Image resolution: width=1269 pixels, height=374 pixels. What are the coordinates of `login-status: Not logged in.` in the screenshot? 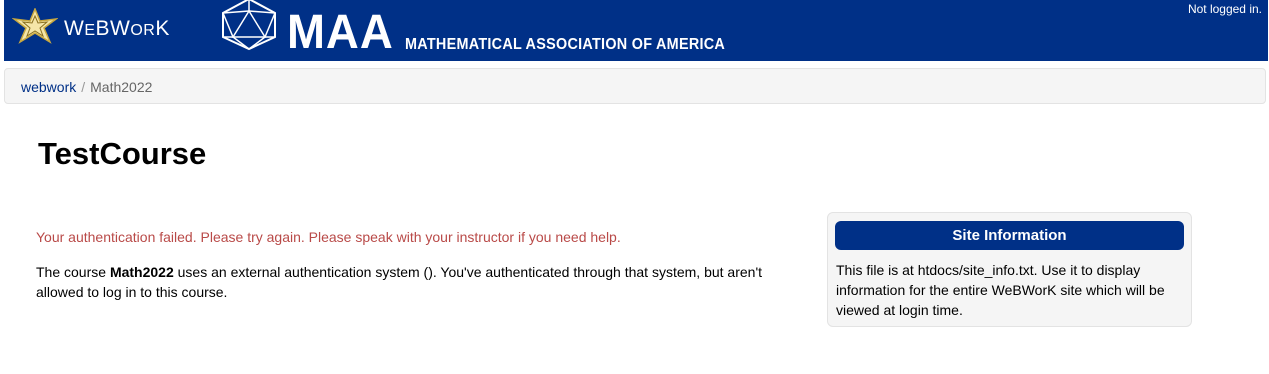 It's located at (1224, 9).